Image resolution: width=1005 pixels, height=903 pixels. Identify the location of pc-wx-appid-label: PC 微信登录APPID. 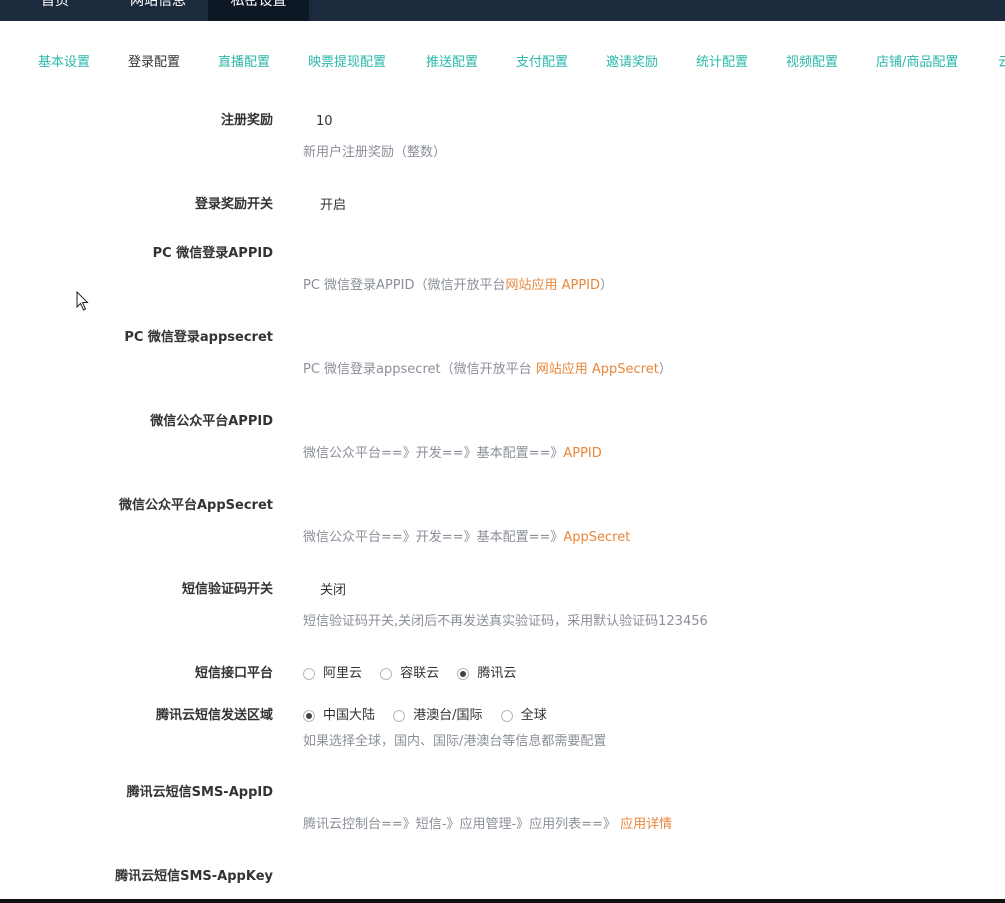
(212, 253).